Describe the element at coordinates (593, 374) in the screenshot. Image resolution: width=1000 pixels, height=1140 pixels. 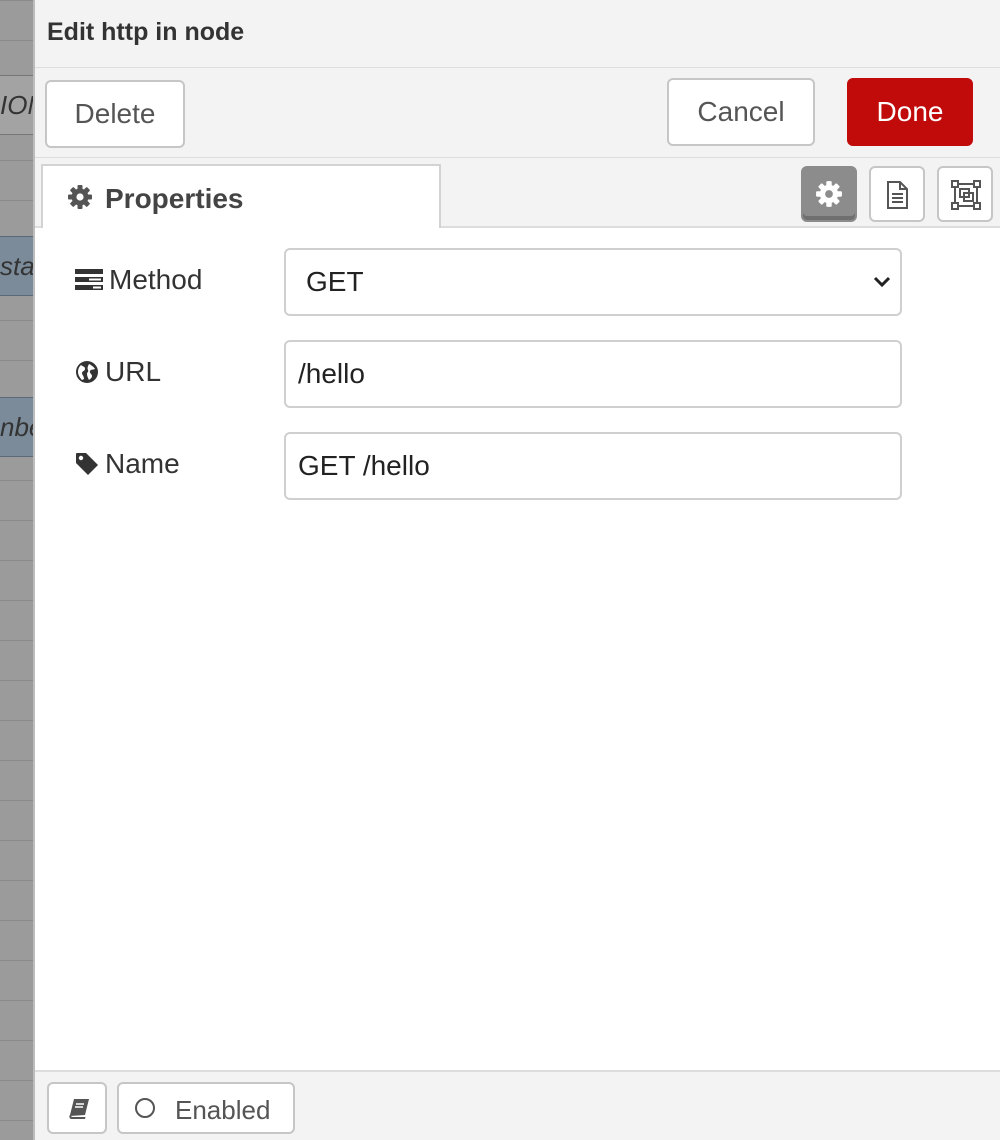
I see `url-input: /hello` at that location.